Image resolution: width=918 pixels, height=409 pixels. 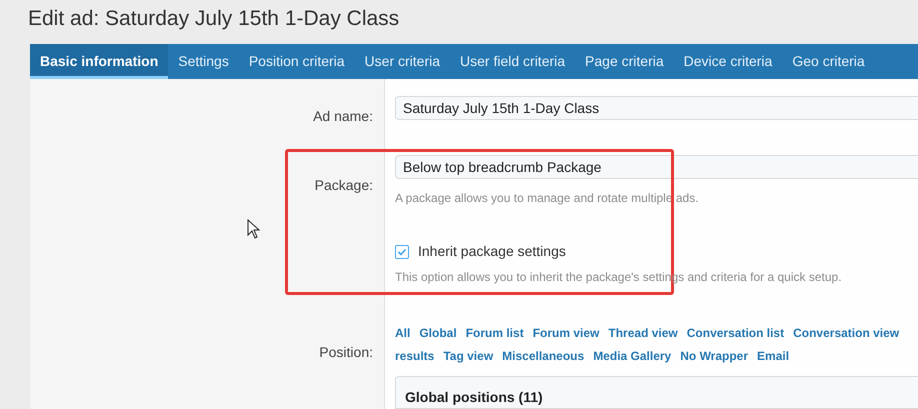 I want to click on filter-link: Forum list, so click(x=495, y=333).